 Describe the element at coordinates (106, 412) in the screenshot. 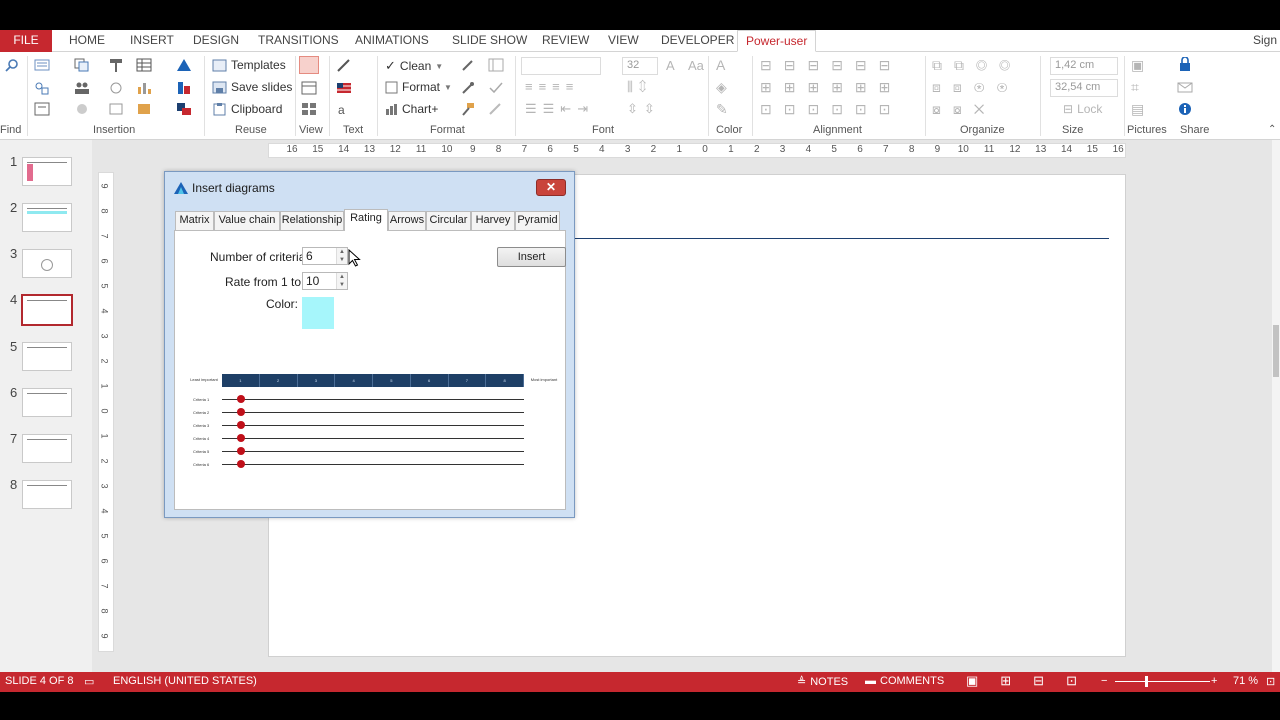

I see `vertical-ruler: 9 8 7 6 5 4 3 2 1 0 1 2 3 4 5 6 7 8 9` at that location.